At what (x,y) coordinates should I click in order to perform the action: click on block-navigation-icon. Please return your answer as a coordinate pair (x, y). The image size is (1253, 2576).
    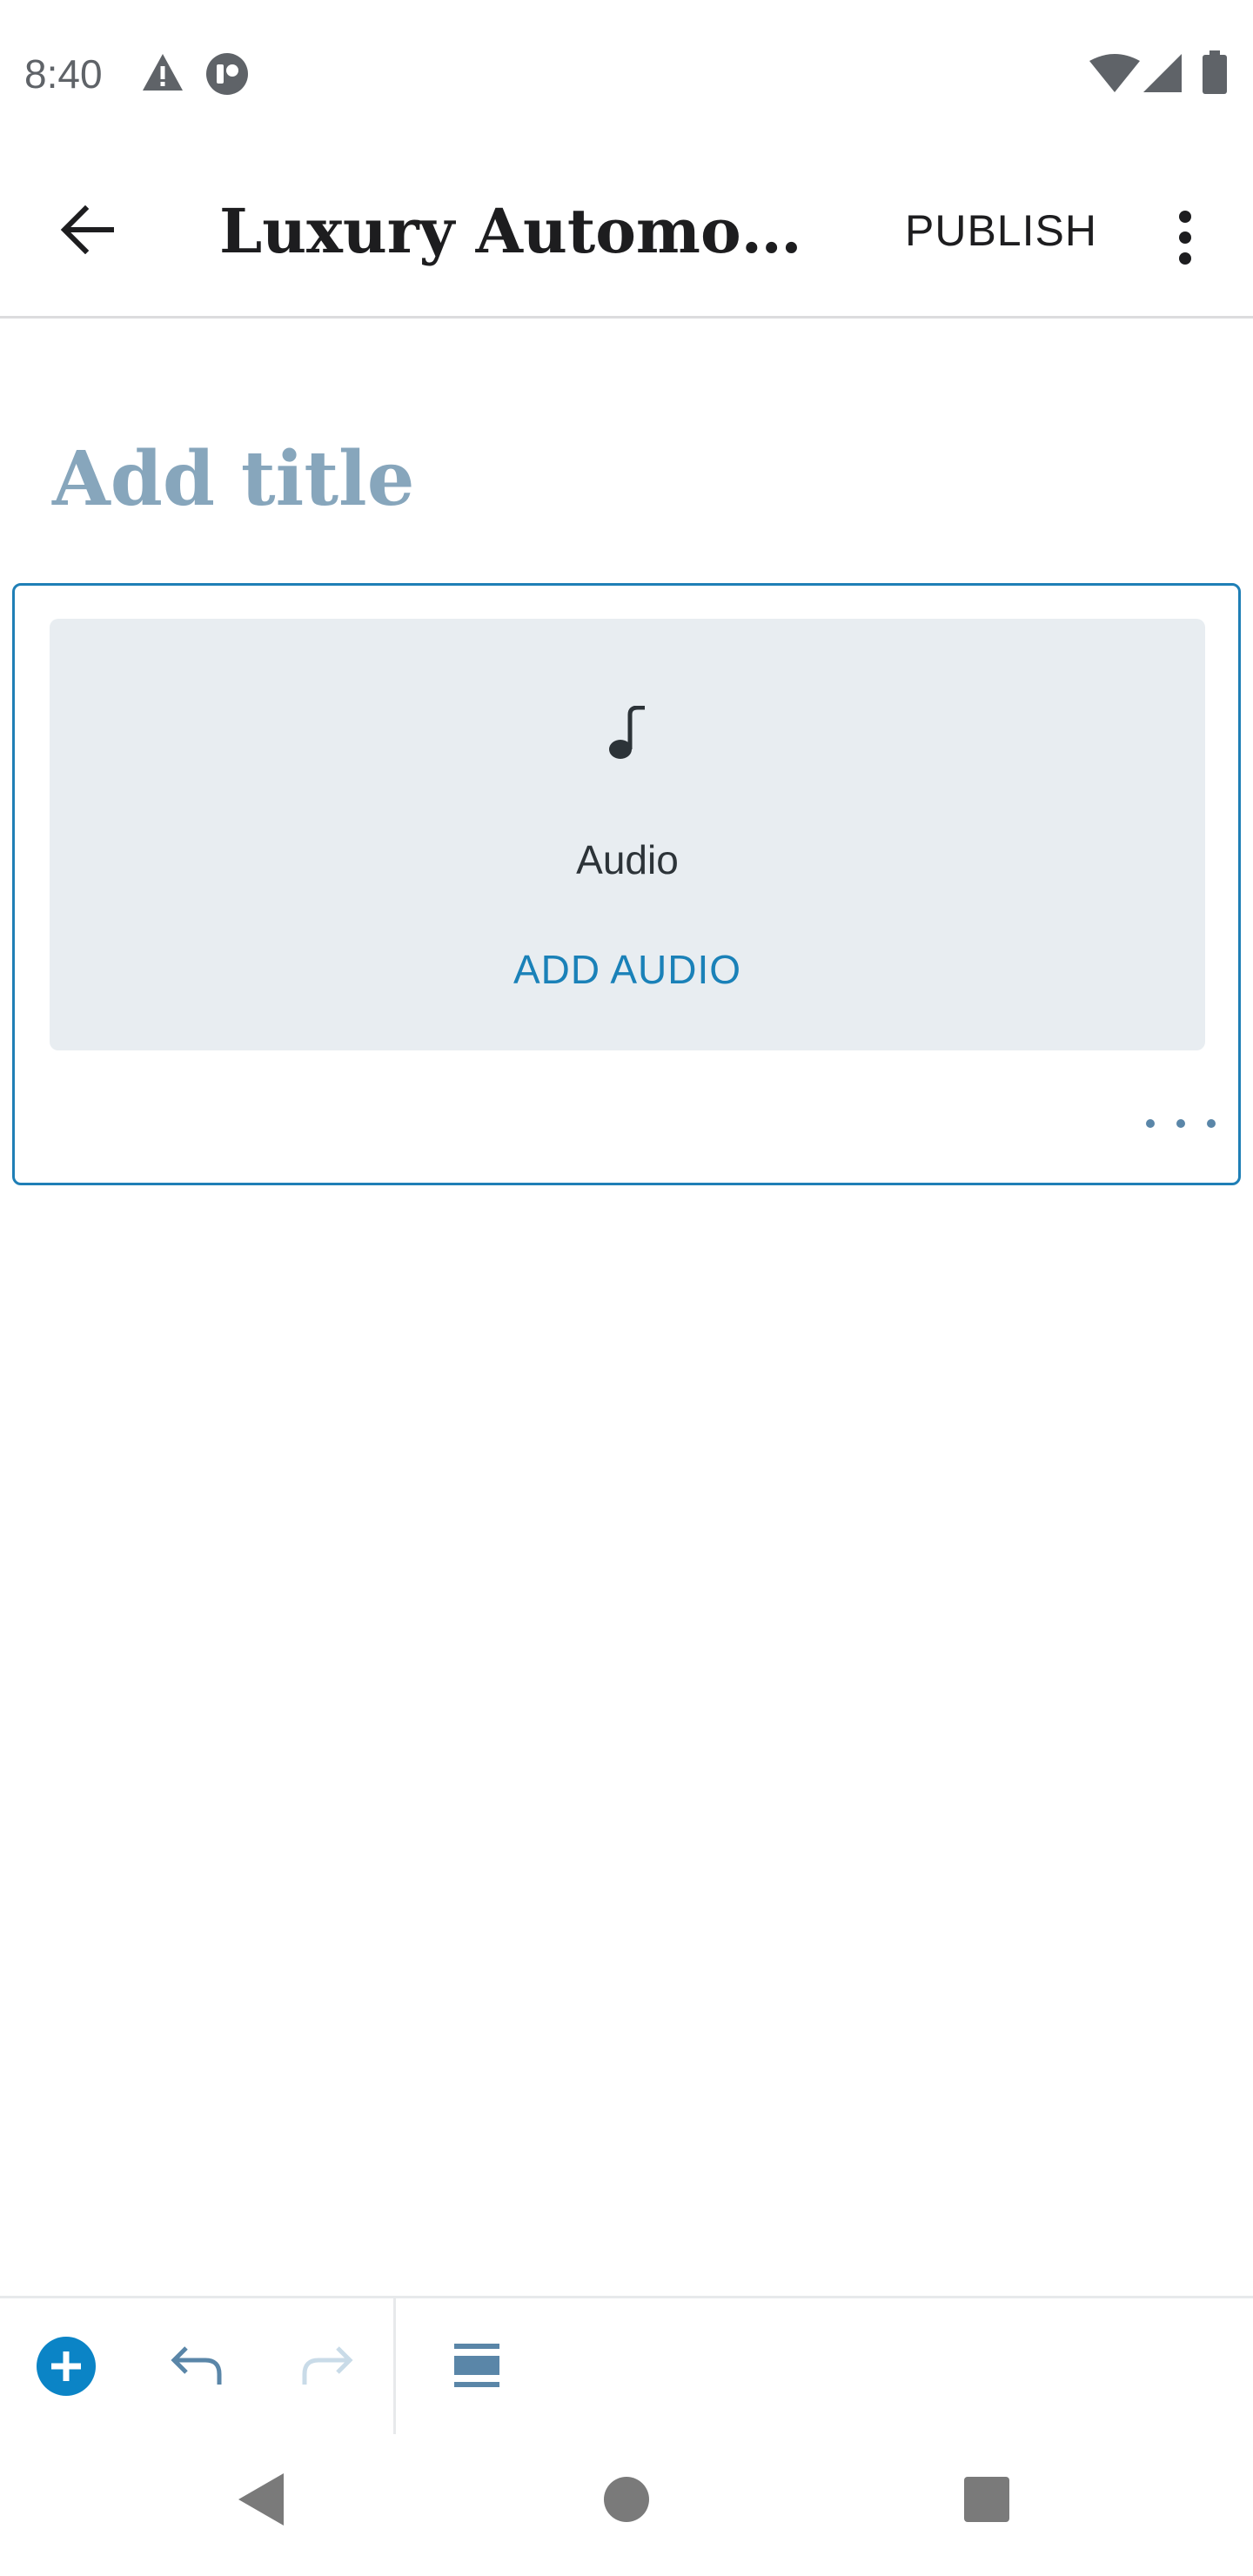
    Looking at the image, I should click on (476, 2368).